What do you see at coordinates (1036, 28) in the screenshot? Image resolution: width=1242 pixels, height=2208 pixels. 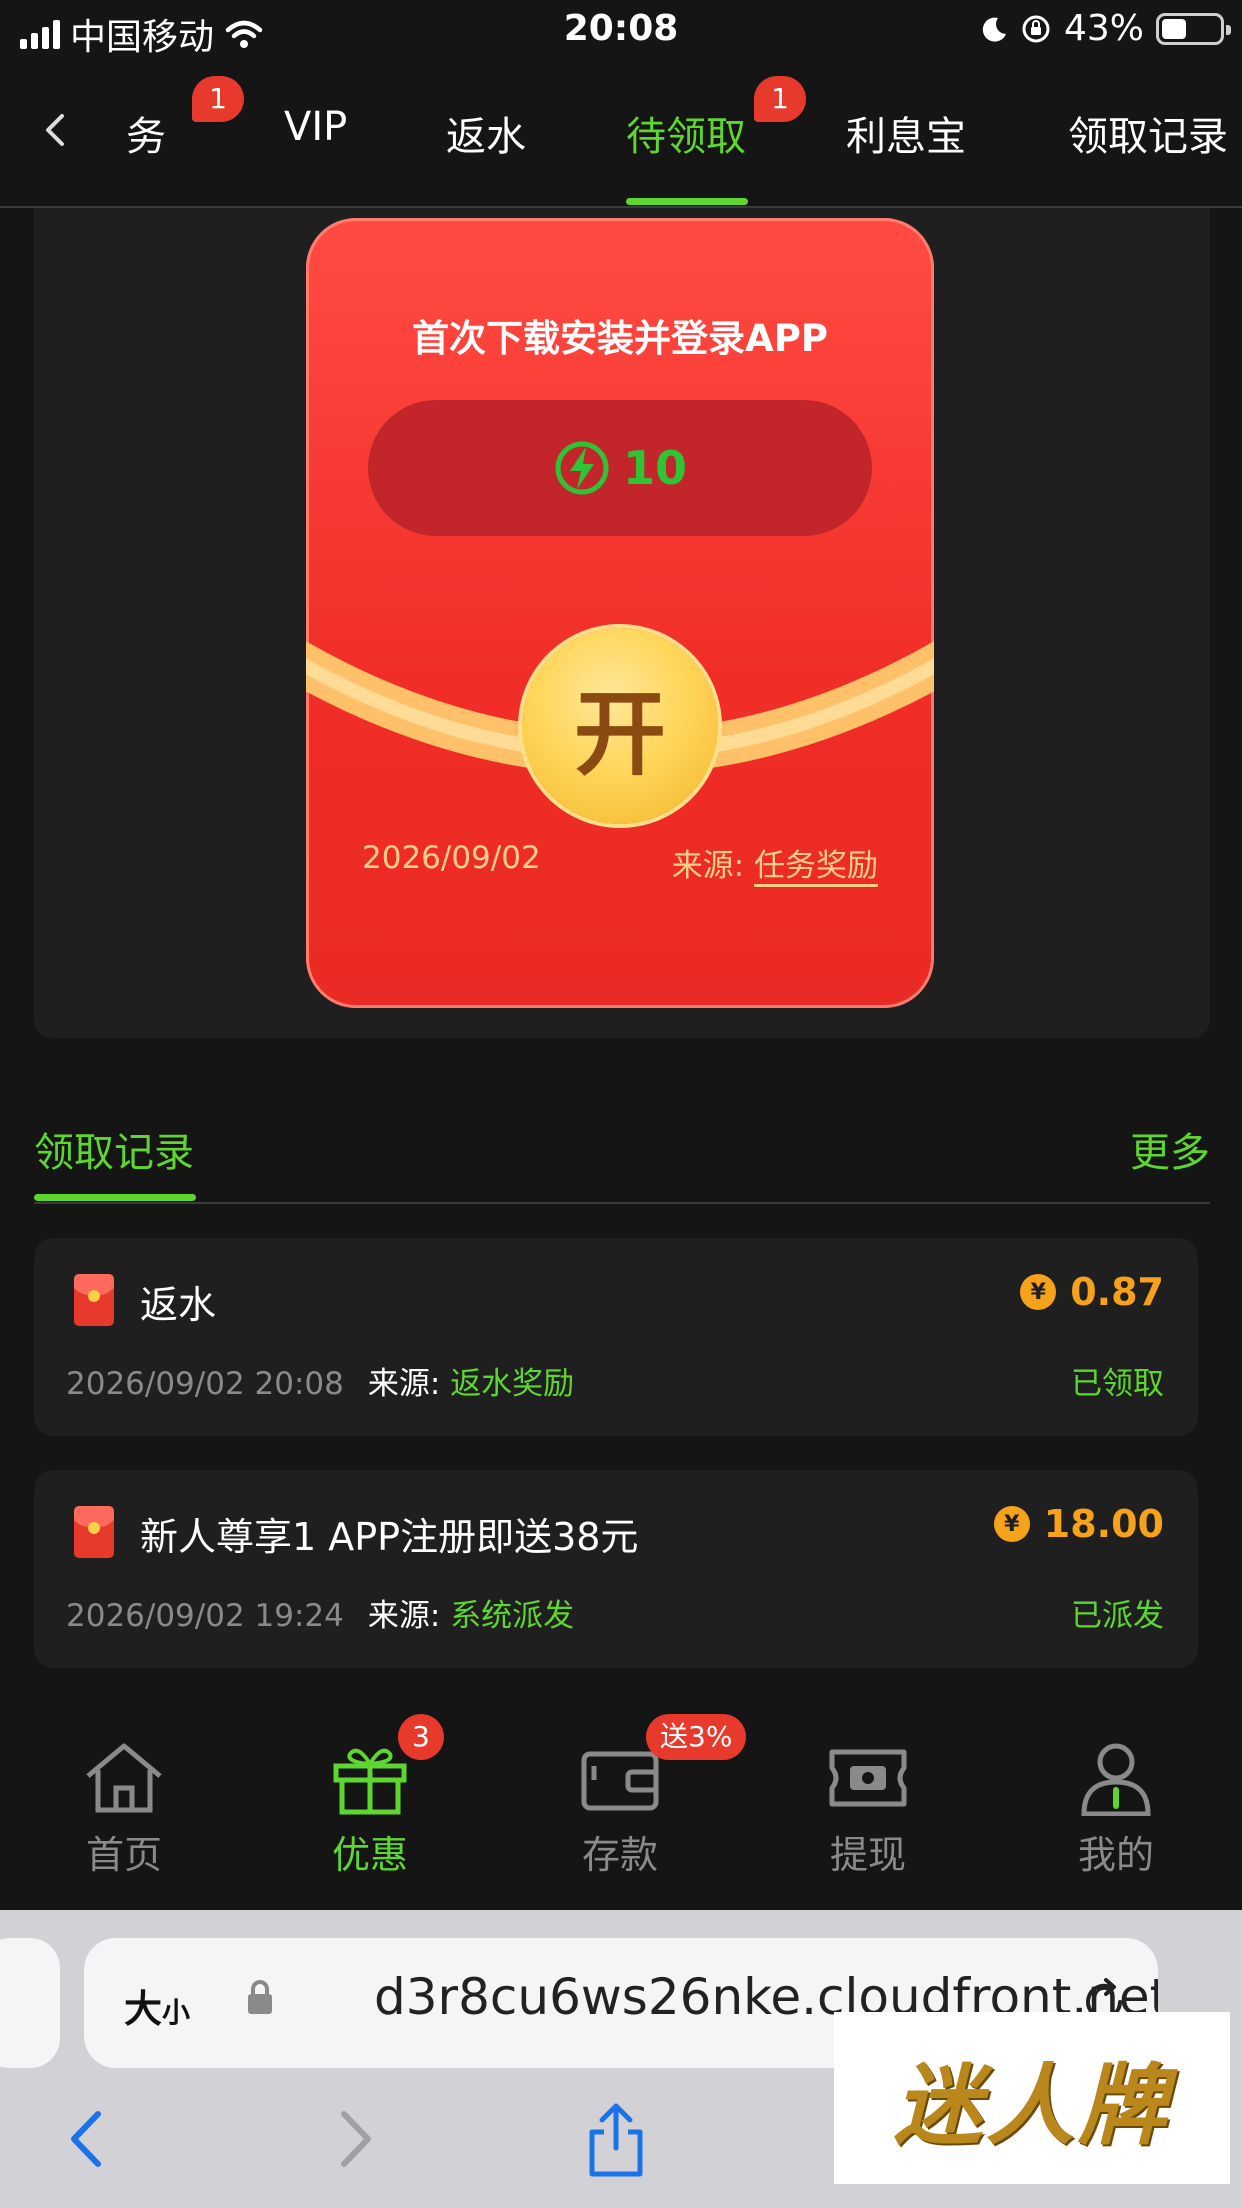 I see `rotation-lock-icon` at bounding box center [1036, 28].